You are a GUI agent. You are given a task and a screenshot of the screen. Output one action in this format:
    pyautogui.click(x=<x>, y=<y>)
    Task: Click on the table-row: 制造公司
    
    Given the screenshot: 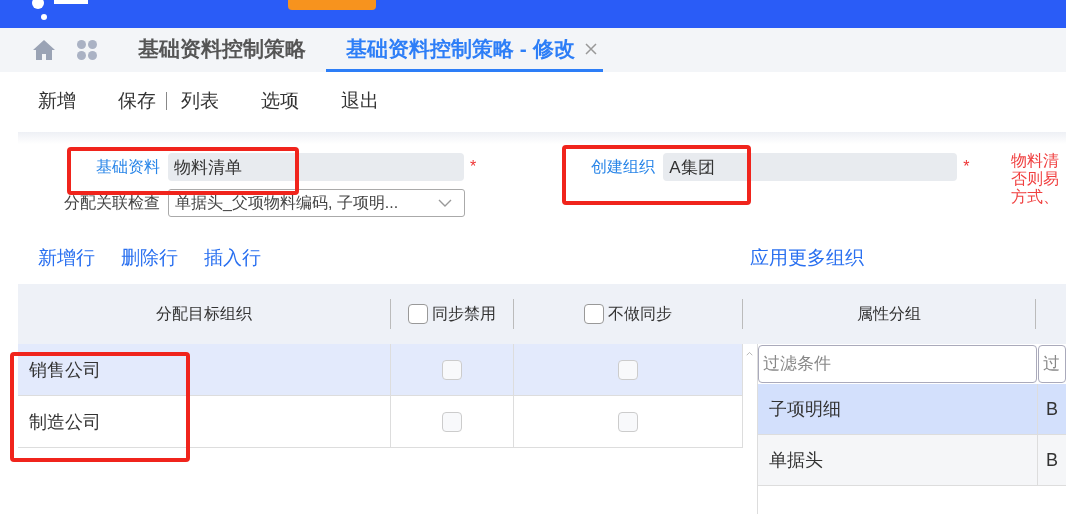 What is the action you would take?
    pyautogui.click(x=380, y=422)
    